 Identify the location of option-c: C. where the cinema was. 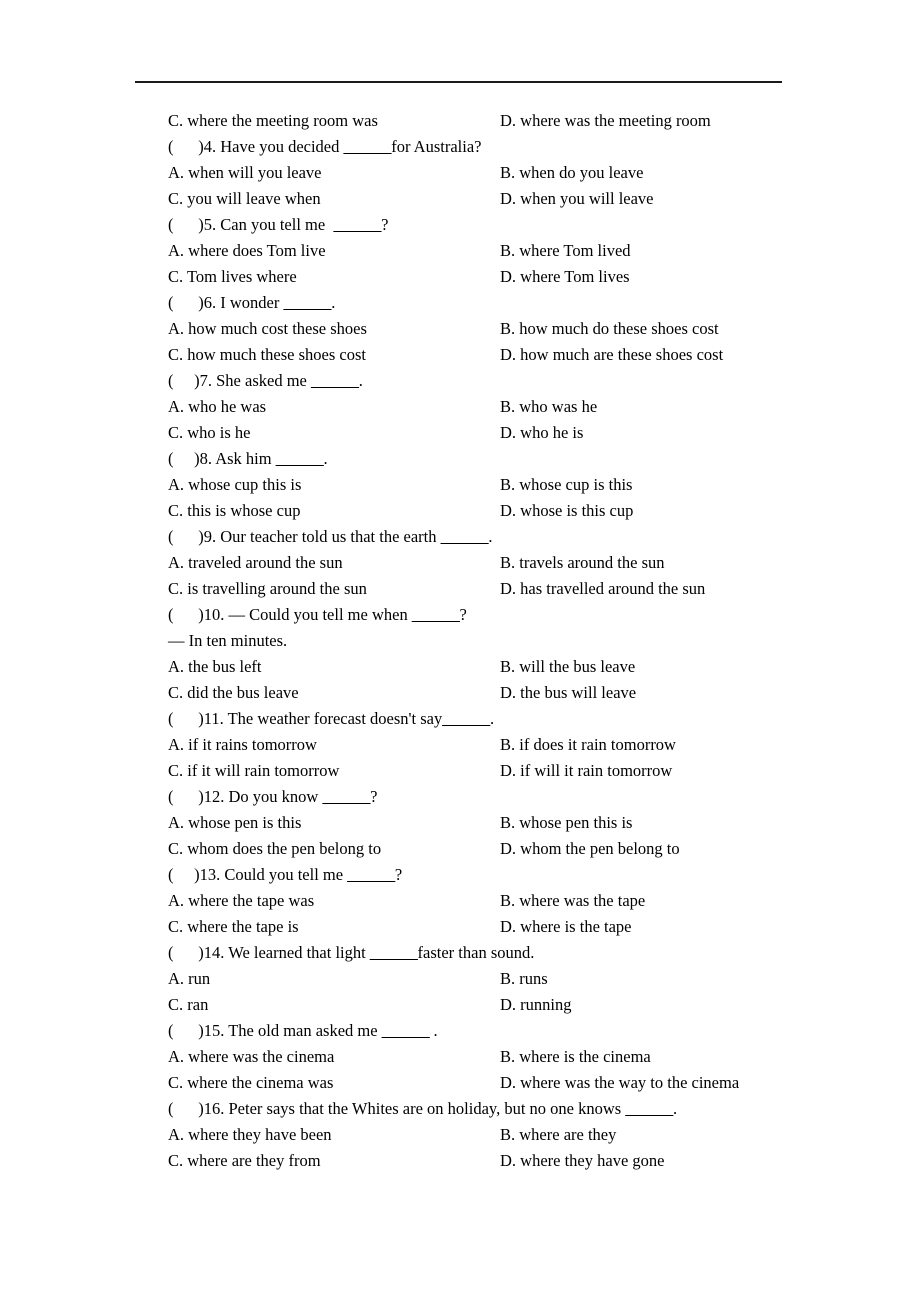
(250, 1083).